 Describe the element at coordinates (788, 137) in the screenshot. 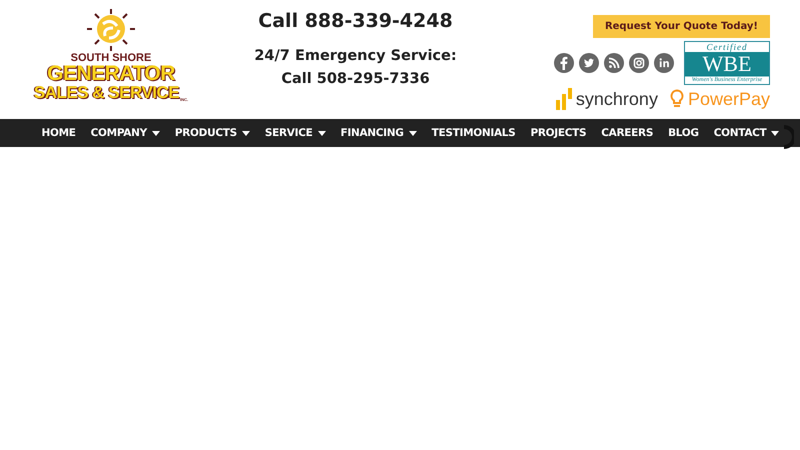

I see `loading-spinner-icon` at that location.